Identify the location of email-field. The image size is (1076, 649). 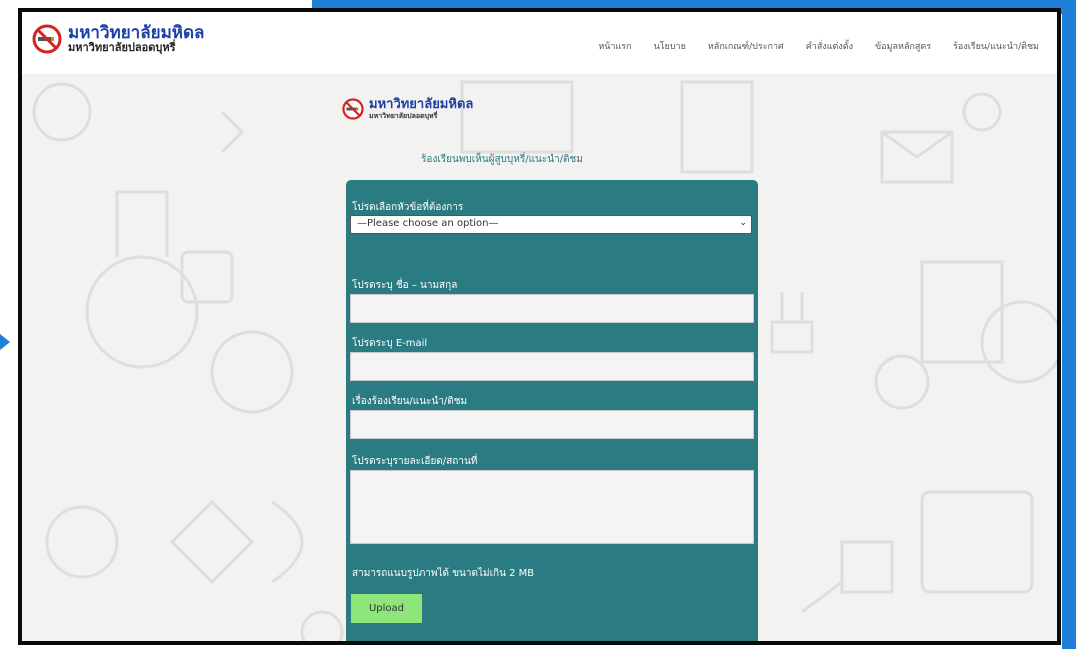
(552, 366).